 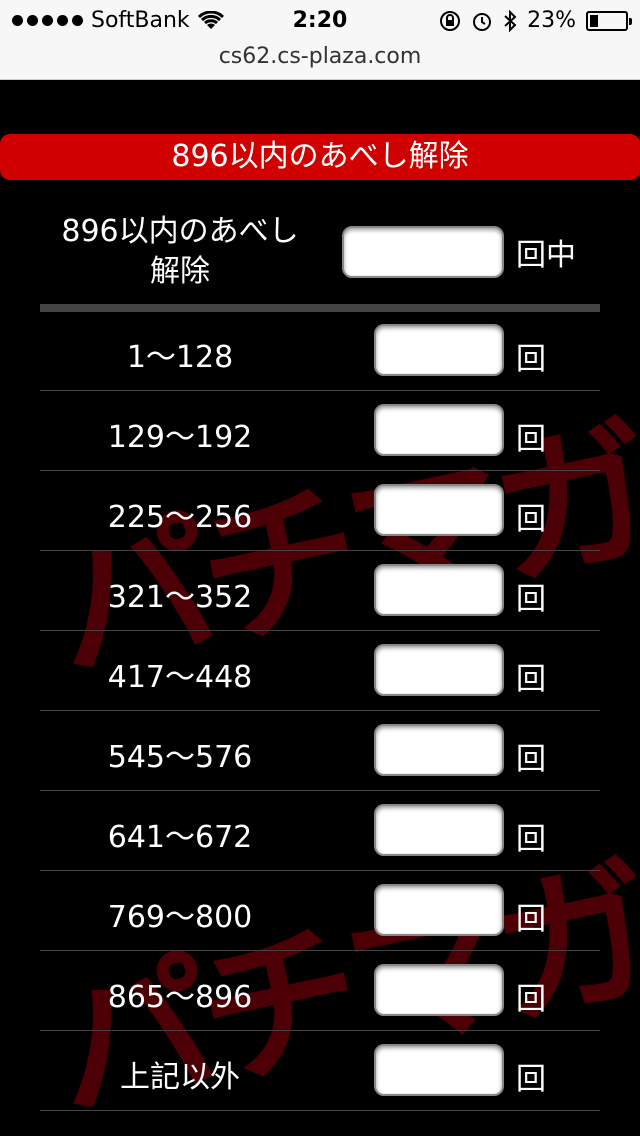 I want to click on range-row: 321〜352 回, so click(x=320, y=600).